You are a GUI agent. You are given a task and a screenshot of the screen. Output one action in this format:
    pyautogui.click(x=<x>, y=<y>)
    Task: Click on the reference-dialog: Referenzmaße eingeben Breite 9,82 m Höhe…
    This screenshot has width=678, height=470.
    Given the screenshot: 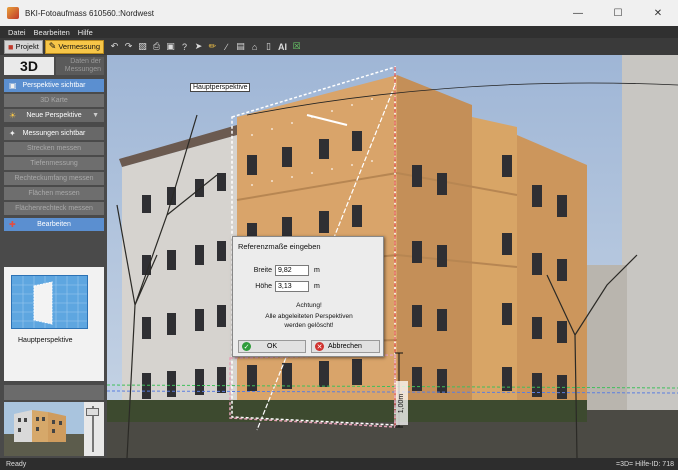 What is the action you would take?
    pyautogui.click(x=308, y=296)
    